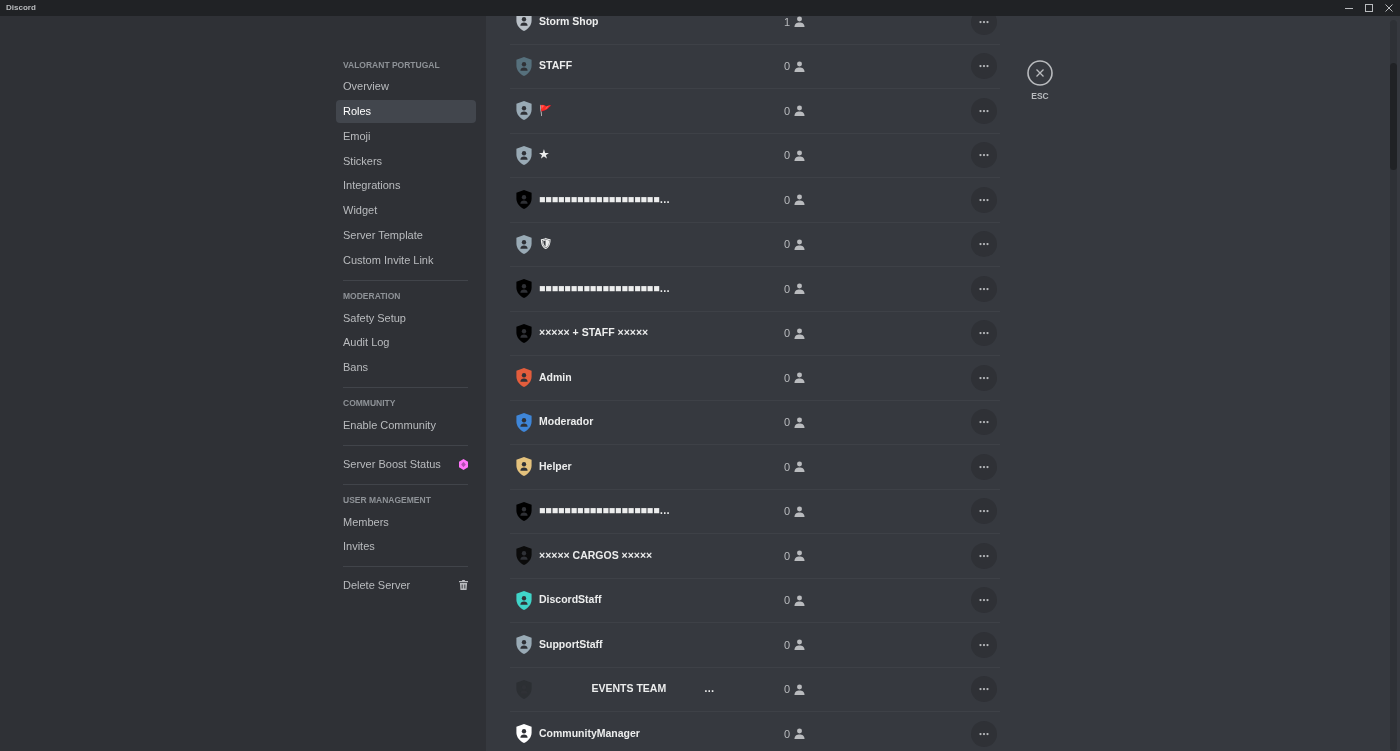 The width and height of the screenshot is (1400, 751). I want to click on role-name: 🚩, so click(545, 110).